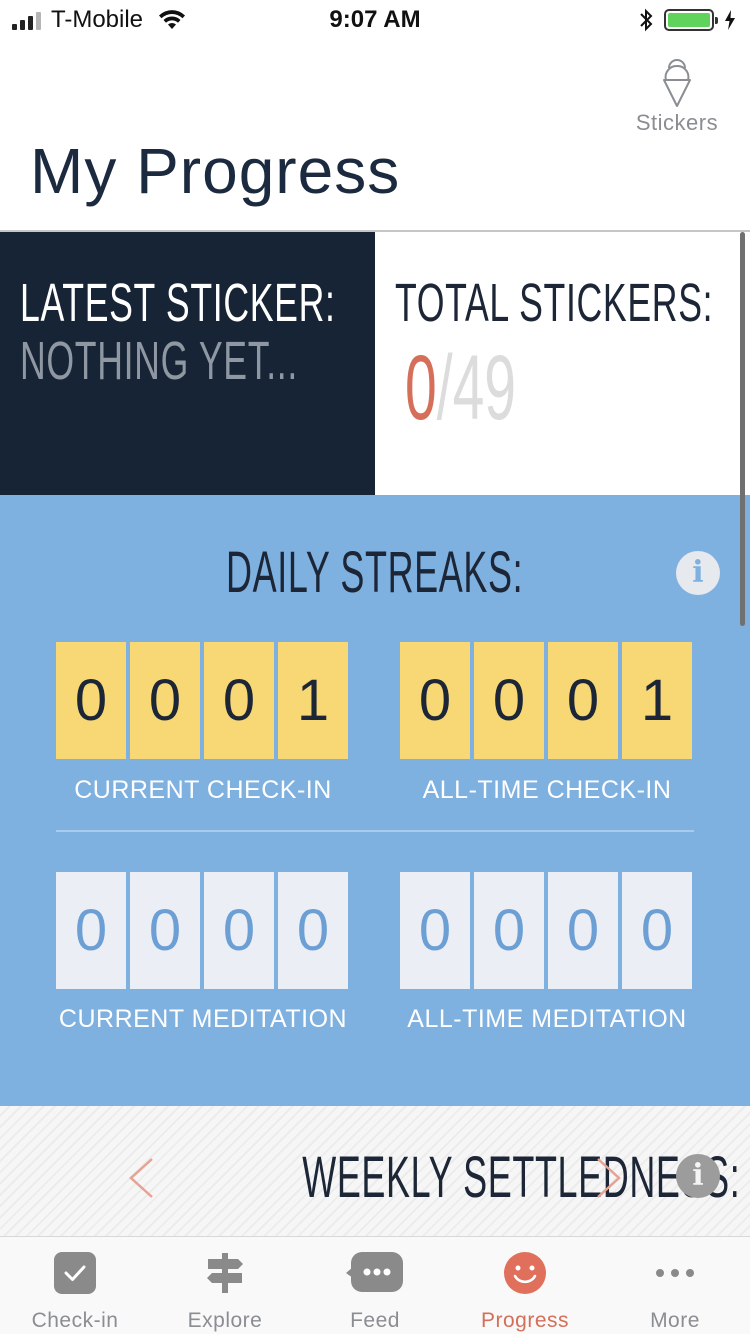 This screenshot has width=750, height=1334. Describe the element at coordinates (374, 1272) in the screenshot. I see `chat-bubble-icon` at that location.